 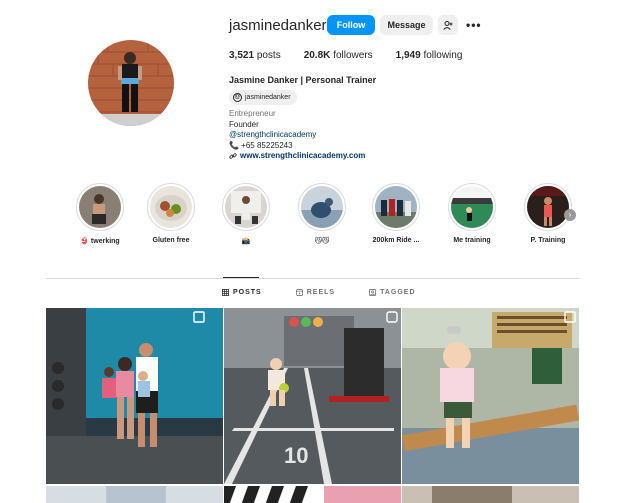 What do you see at coordinates (548, 240) in the screenshot?
I see `highlight-label: P. Training` at bounding box center [548, 240].